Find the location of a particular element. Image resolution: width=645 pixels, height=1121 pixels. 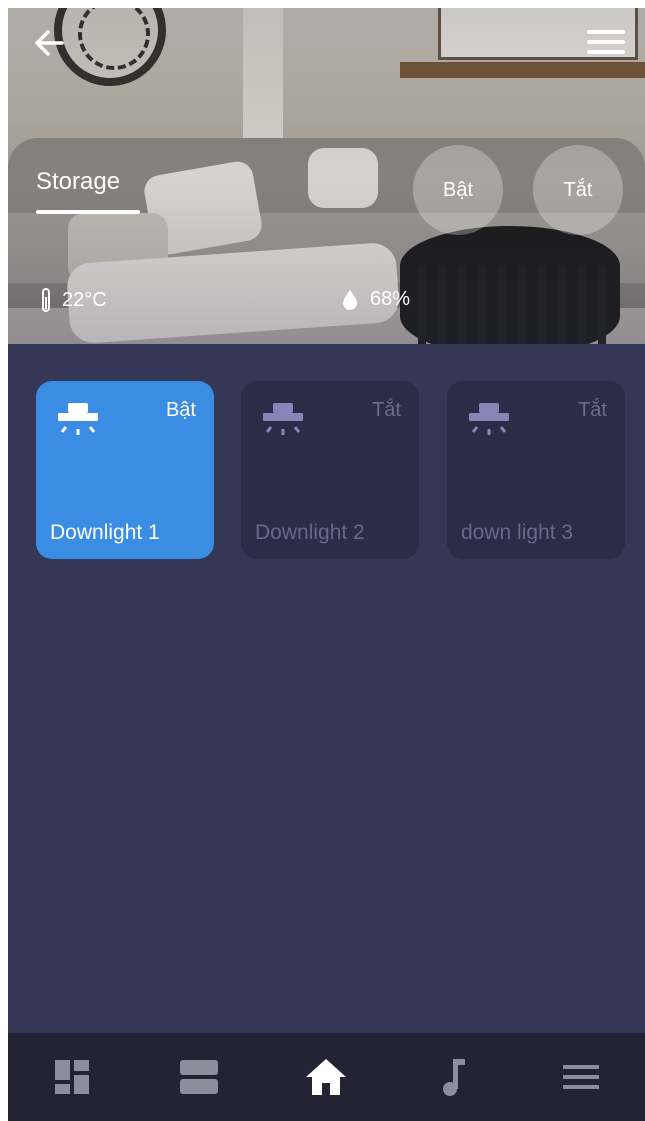

rooms-list-icon is located at coordinates (199, 1077).